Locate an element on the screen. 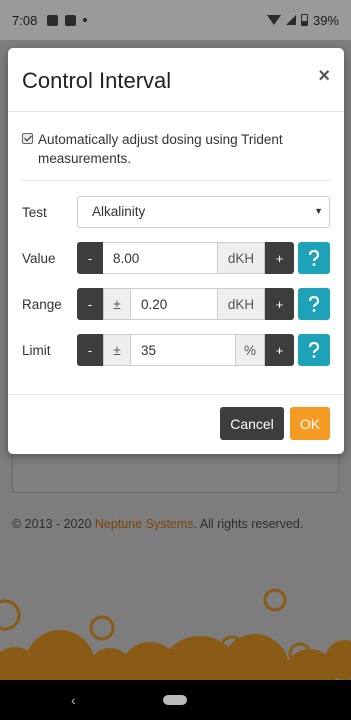 Image resolution: width=351 pixels, height=720 pixels. range-unit: dKH is located at coordinates (241, 304).